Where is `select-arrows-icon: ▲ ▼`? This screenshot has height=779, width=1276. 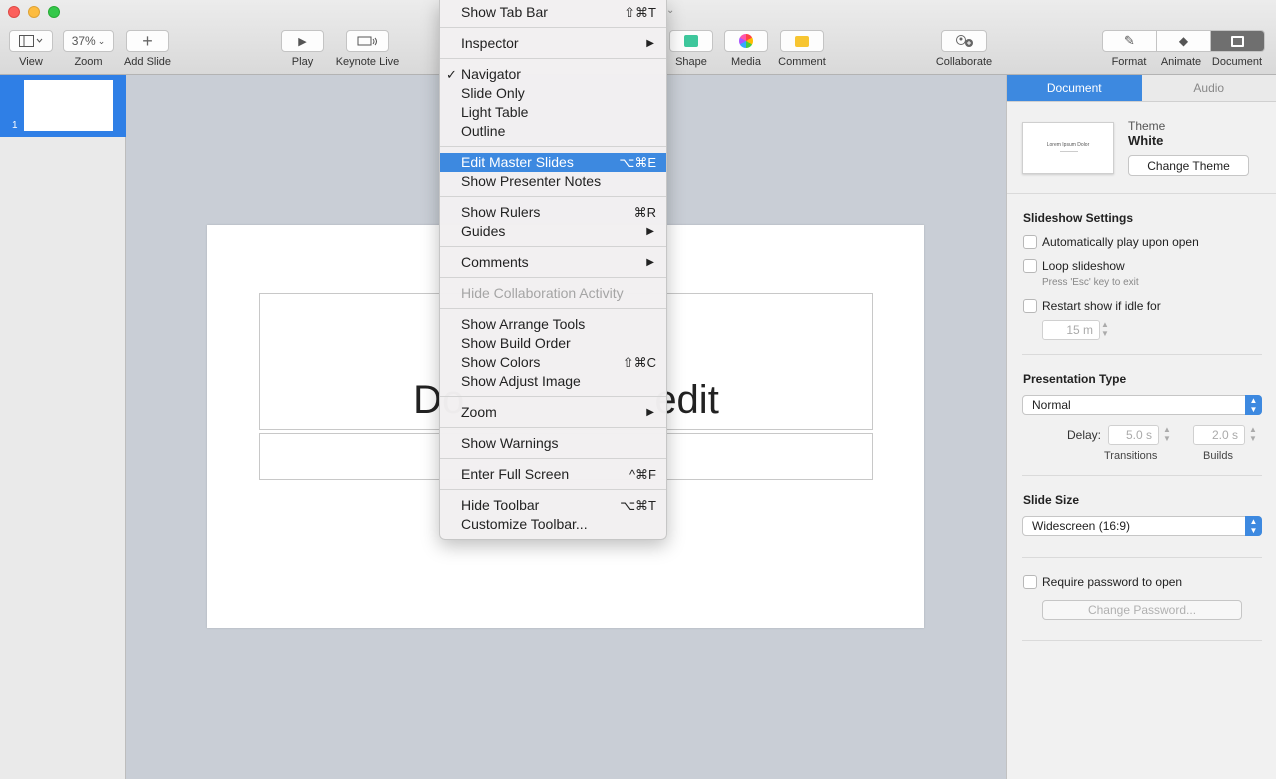 select-arrows-icon: ▲ ▼ is located at coordinates (1253, 405).